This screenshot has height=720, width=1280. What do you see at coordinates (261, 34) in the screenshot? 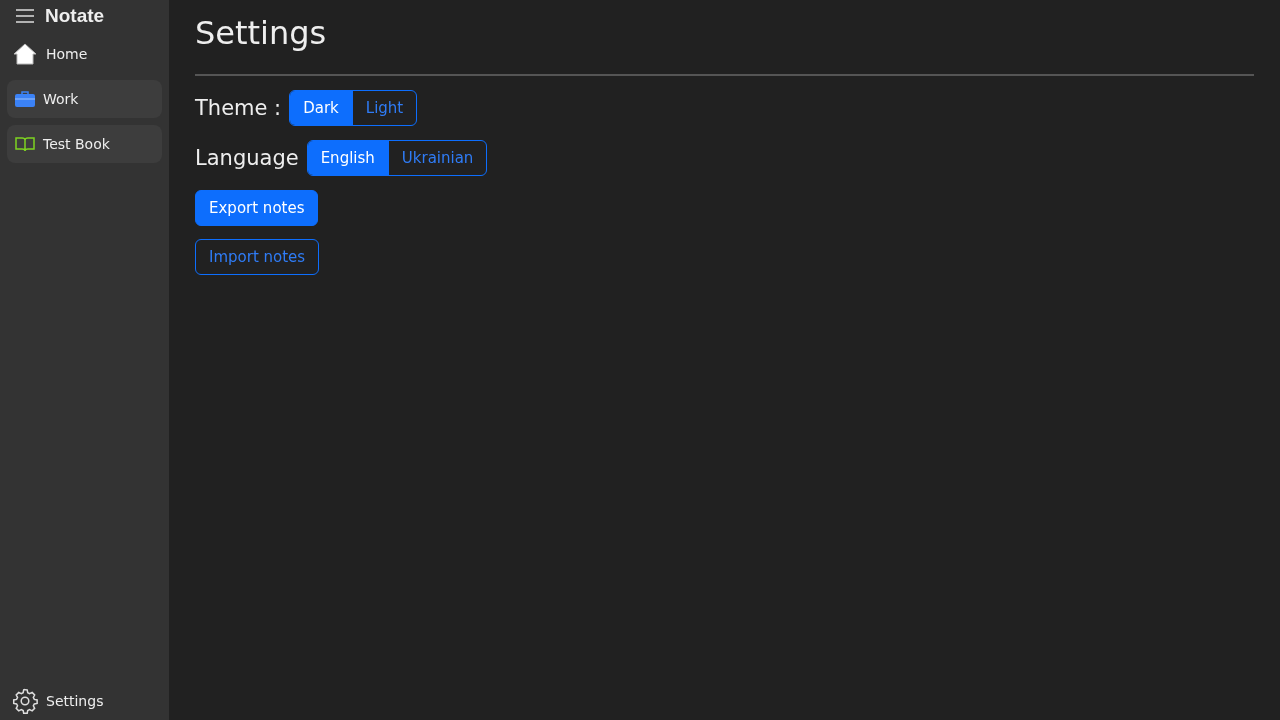
I see `page-title: Settings` at bounding box center [261, 34].